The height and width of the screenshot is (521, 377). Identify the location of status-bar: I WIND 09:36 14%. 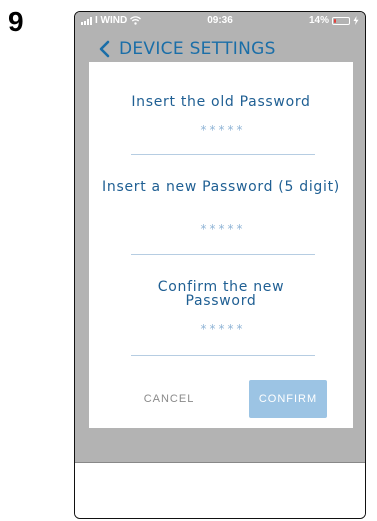
(220, 21).